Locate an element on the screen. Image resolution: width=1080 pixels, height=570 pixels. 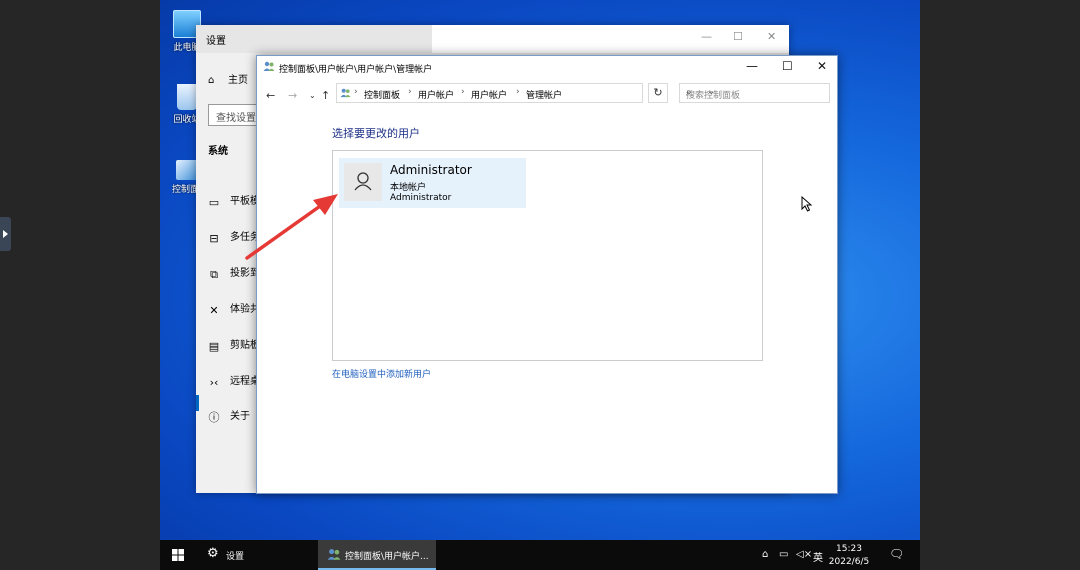
settings-search-placeholder: 查找设置 is located at coordinates (236, 118).